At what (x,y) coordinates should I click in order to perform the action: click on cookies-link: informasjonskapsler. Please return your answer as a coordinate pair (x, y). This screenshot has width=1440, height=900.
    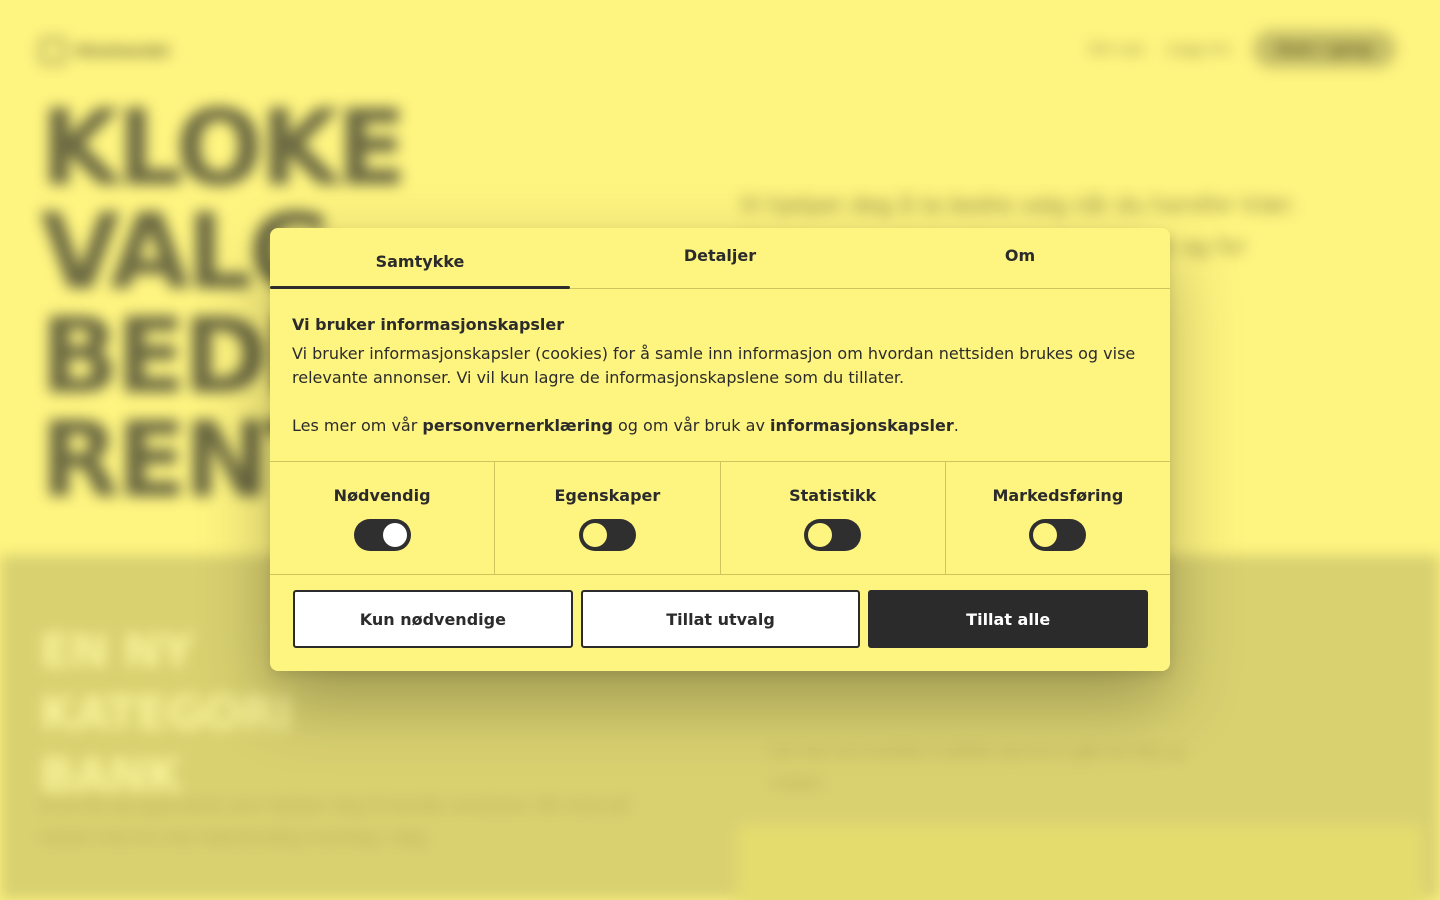
    Looking at the image, I should click on (862, 425).